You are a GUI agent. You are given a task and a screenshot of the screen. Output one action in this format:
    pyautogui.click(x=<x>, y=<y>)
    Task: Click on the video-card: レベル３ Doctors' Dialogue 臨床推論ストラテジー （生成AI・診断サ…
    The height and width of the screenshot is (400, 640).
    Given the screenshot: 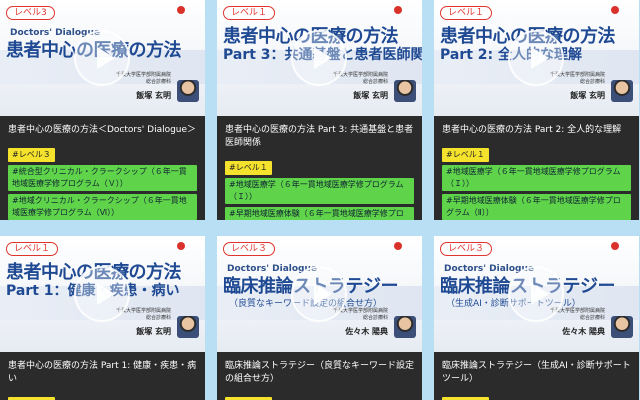 What is the action you would take?
    pyautogui.click(x=536, y=318)
    